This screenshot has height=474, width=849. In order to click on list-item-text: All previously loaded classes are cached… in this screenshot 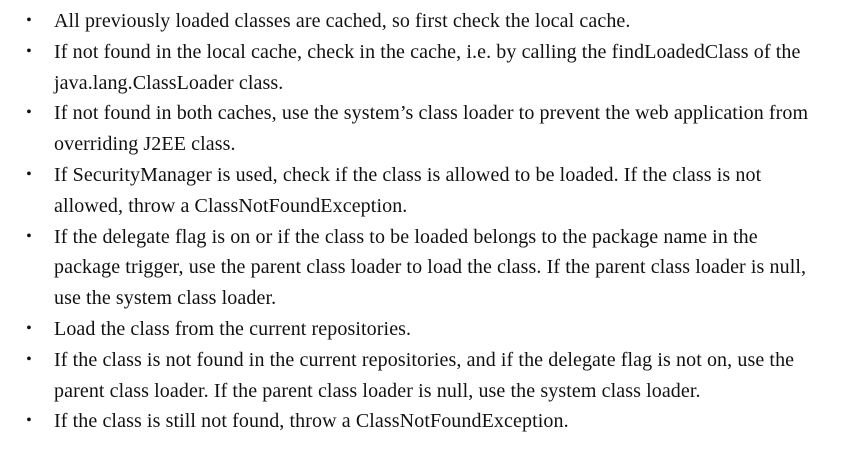, I will do `click(342, 21)`.